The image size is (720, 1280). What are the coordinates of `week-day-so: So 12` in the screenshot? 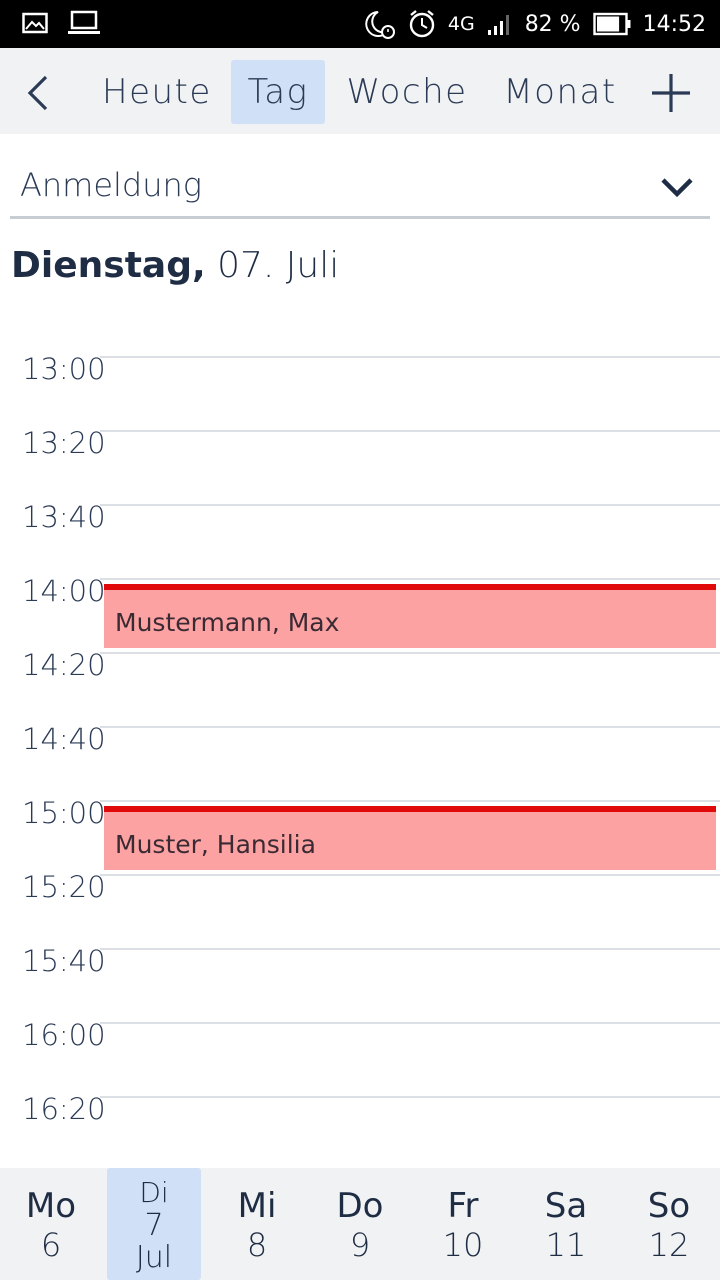 It's located at (669, 1224).